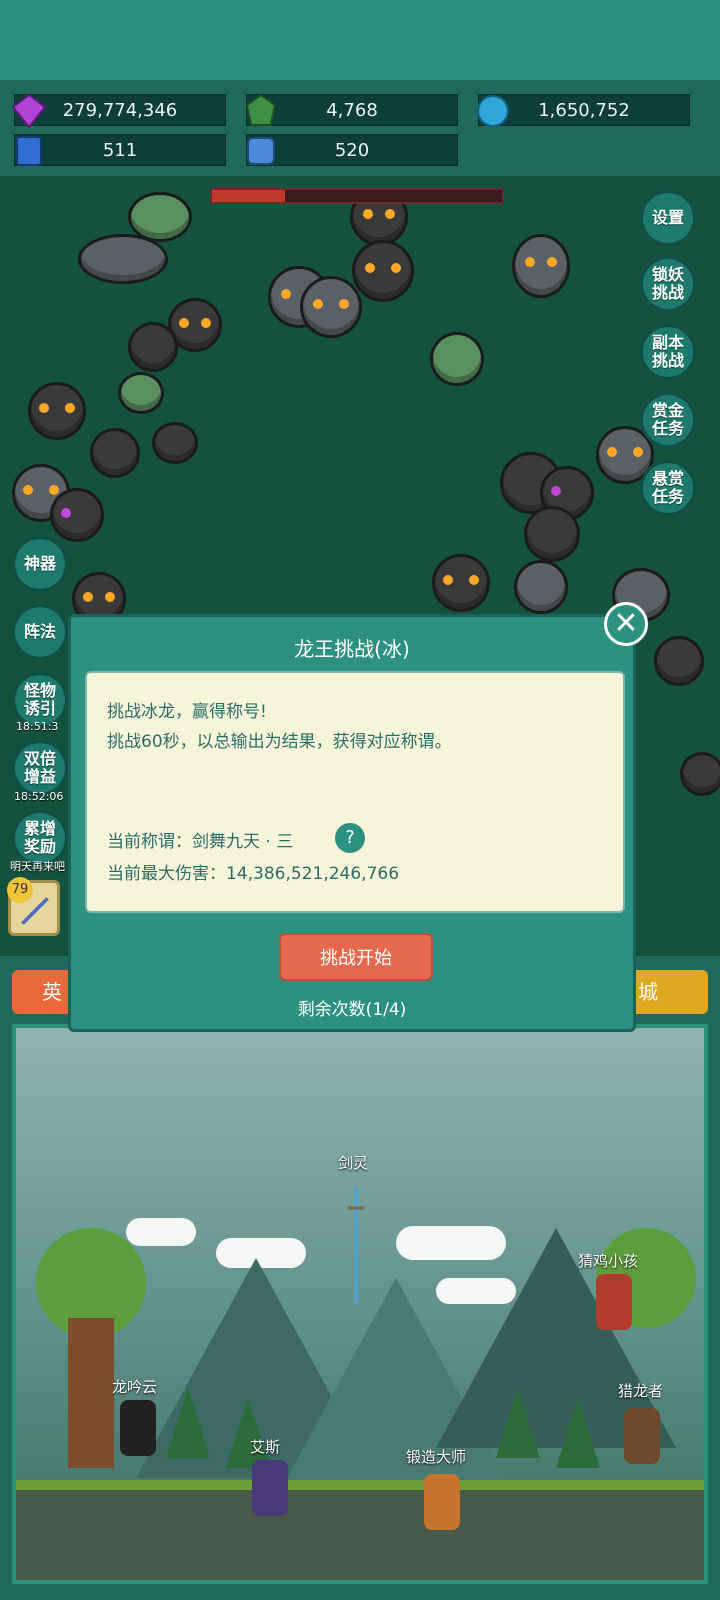 This screenshot has width=720, height=1600. I want to click on settings-button: 设置, so click(668, 218).